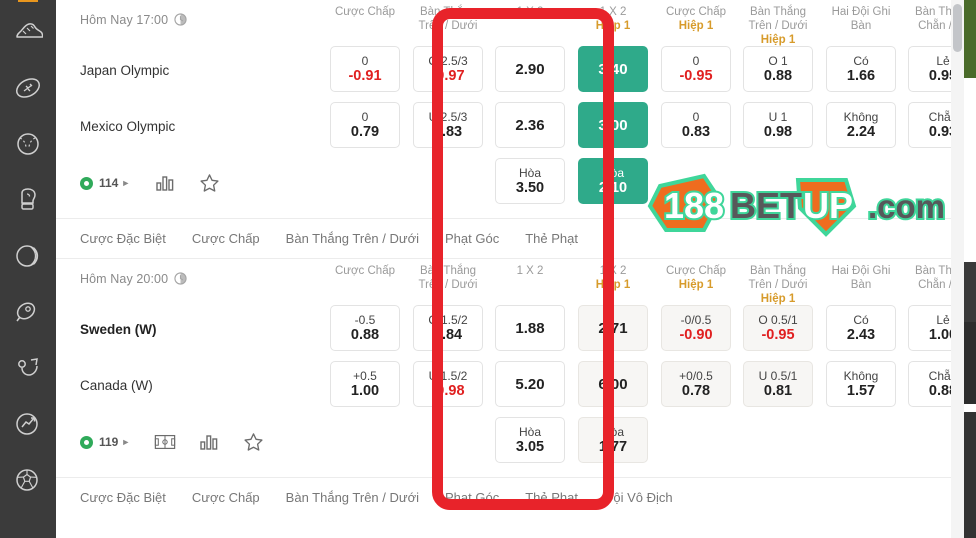 The image size is (976, 538). I want to click on sidebar-icon-trending, so click(28, 424).